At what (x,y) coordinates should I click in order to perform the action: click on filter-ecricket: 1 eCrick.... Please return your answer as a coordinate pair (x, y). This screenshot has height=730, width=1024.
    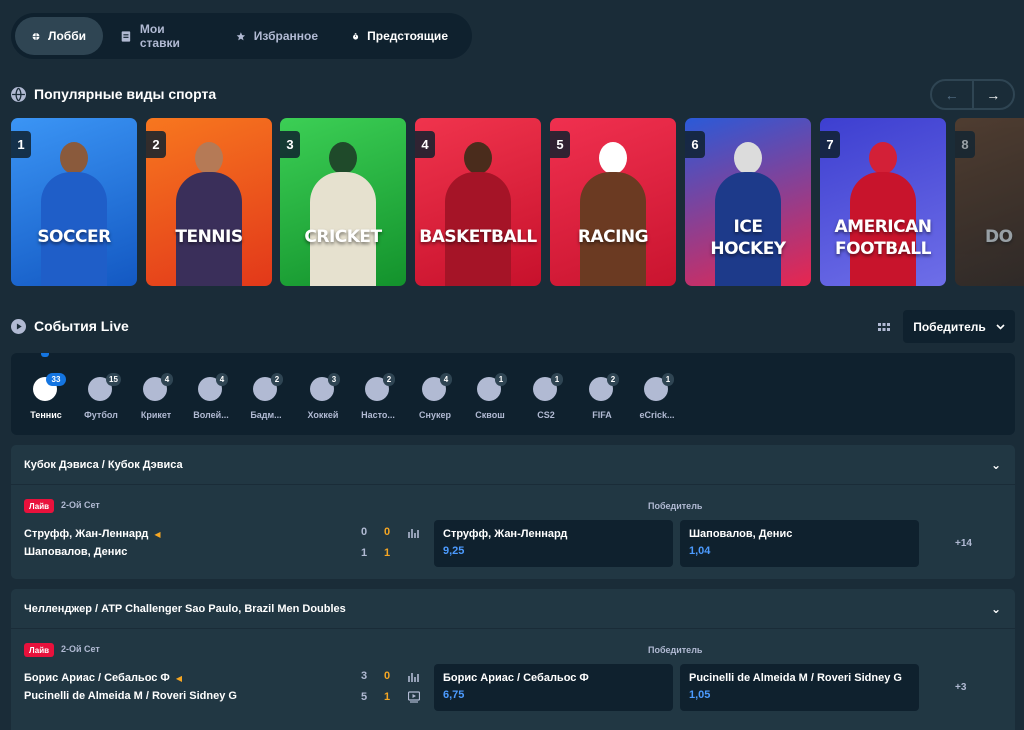
    Looking at the image, I should click on (657, 399).